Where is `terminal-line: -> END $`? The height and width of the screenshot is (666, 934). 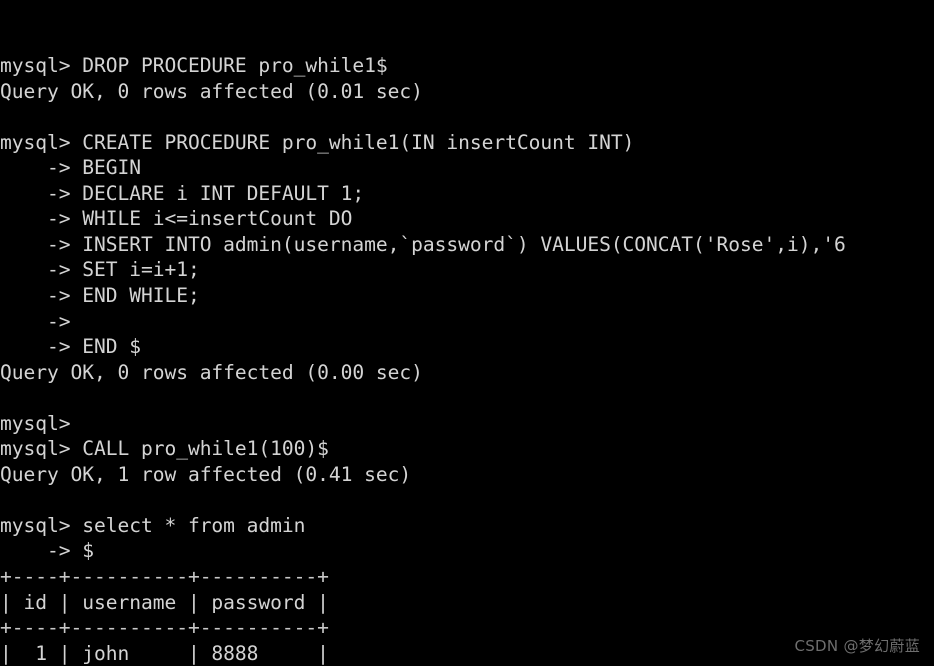 terminal-line: -> END $ is located at coordinates (70, 347).